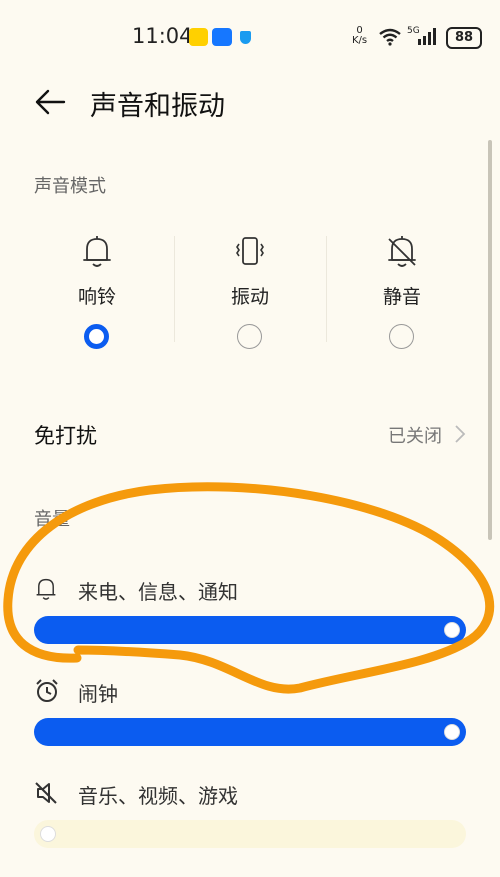  Describe the element at coordinates (70, 186) in the screenshot. I see `sound-mode-label: 声音模式` at that location.